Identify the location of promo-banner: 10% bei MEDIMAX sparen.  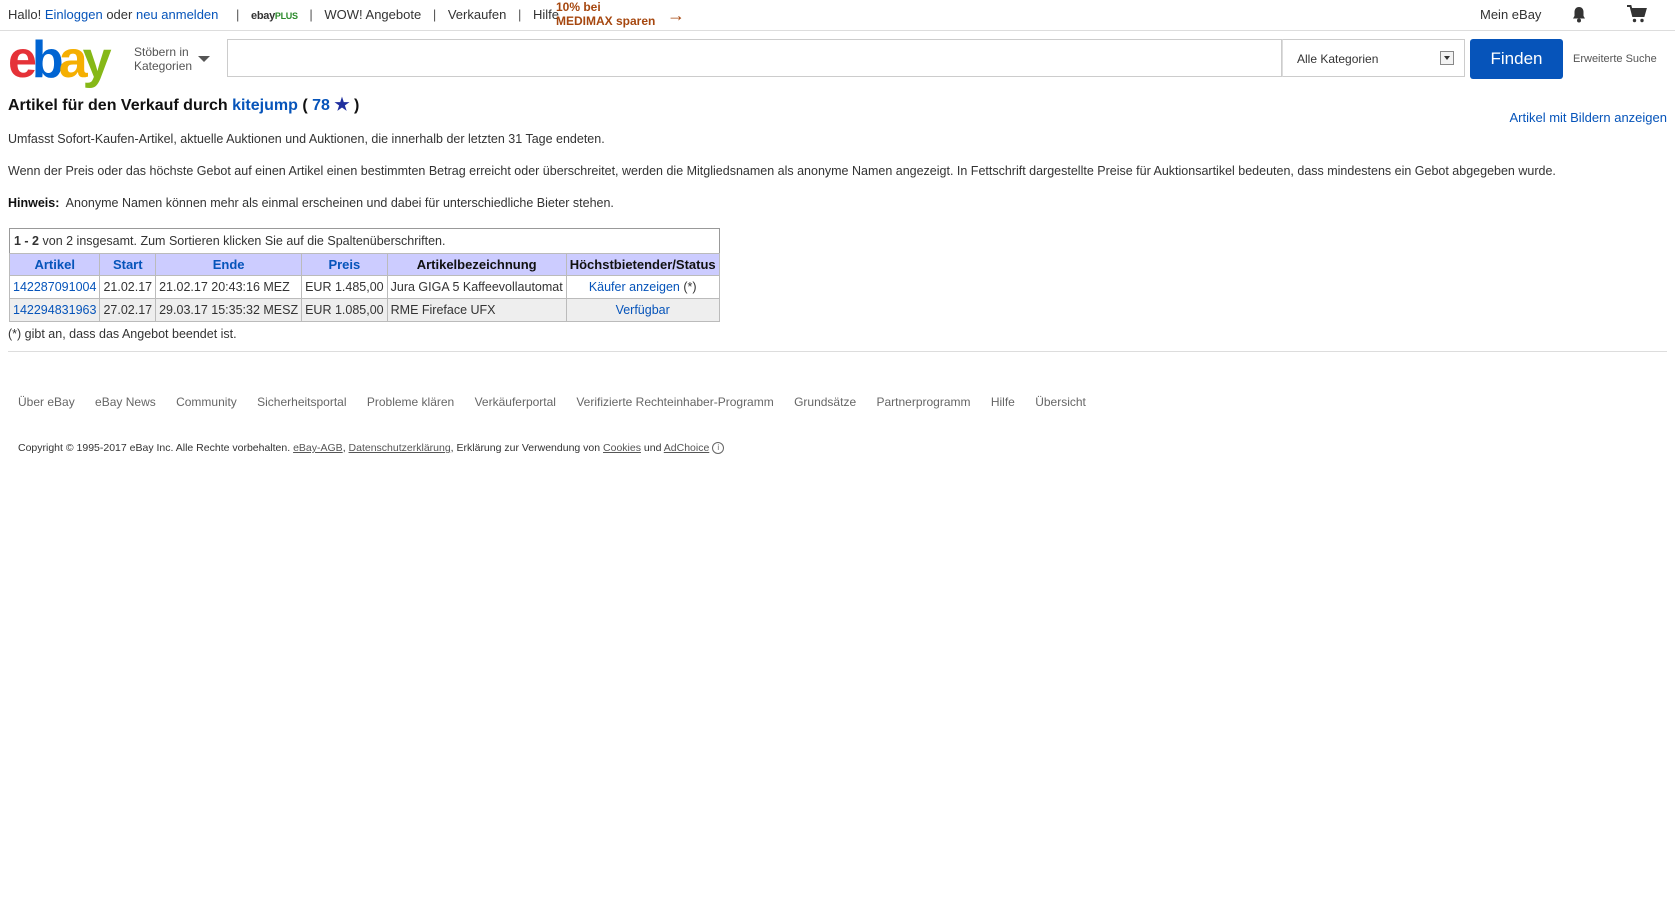
(605, 14).